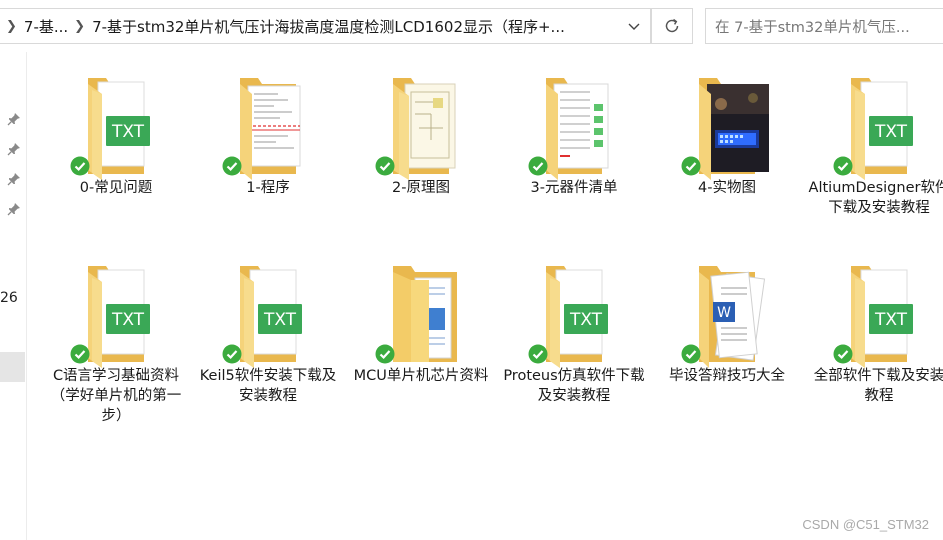 The height and width of the screenshot is (540, 943). I want to click on folder-item: TXT Proteus仿真软件下载及安装教程, so click(574, 332).